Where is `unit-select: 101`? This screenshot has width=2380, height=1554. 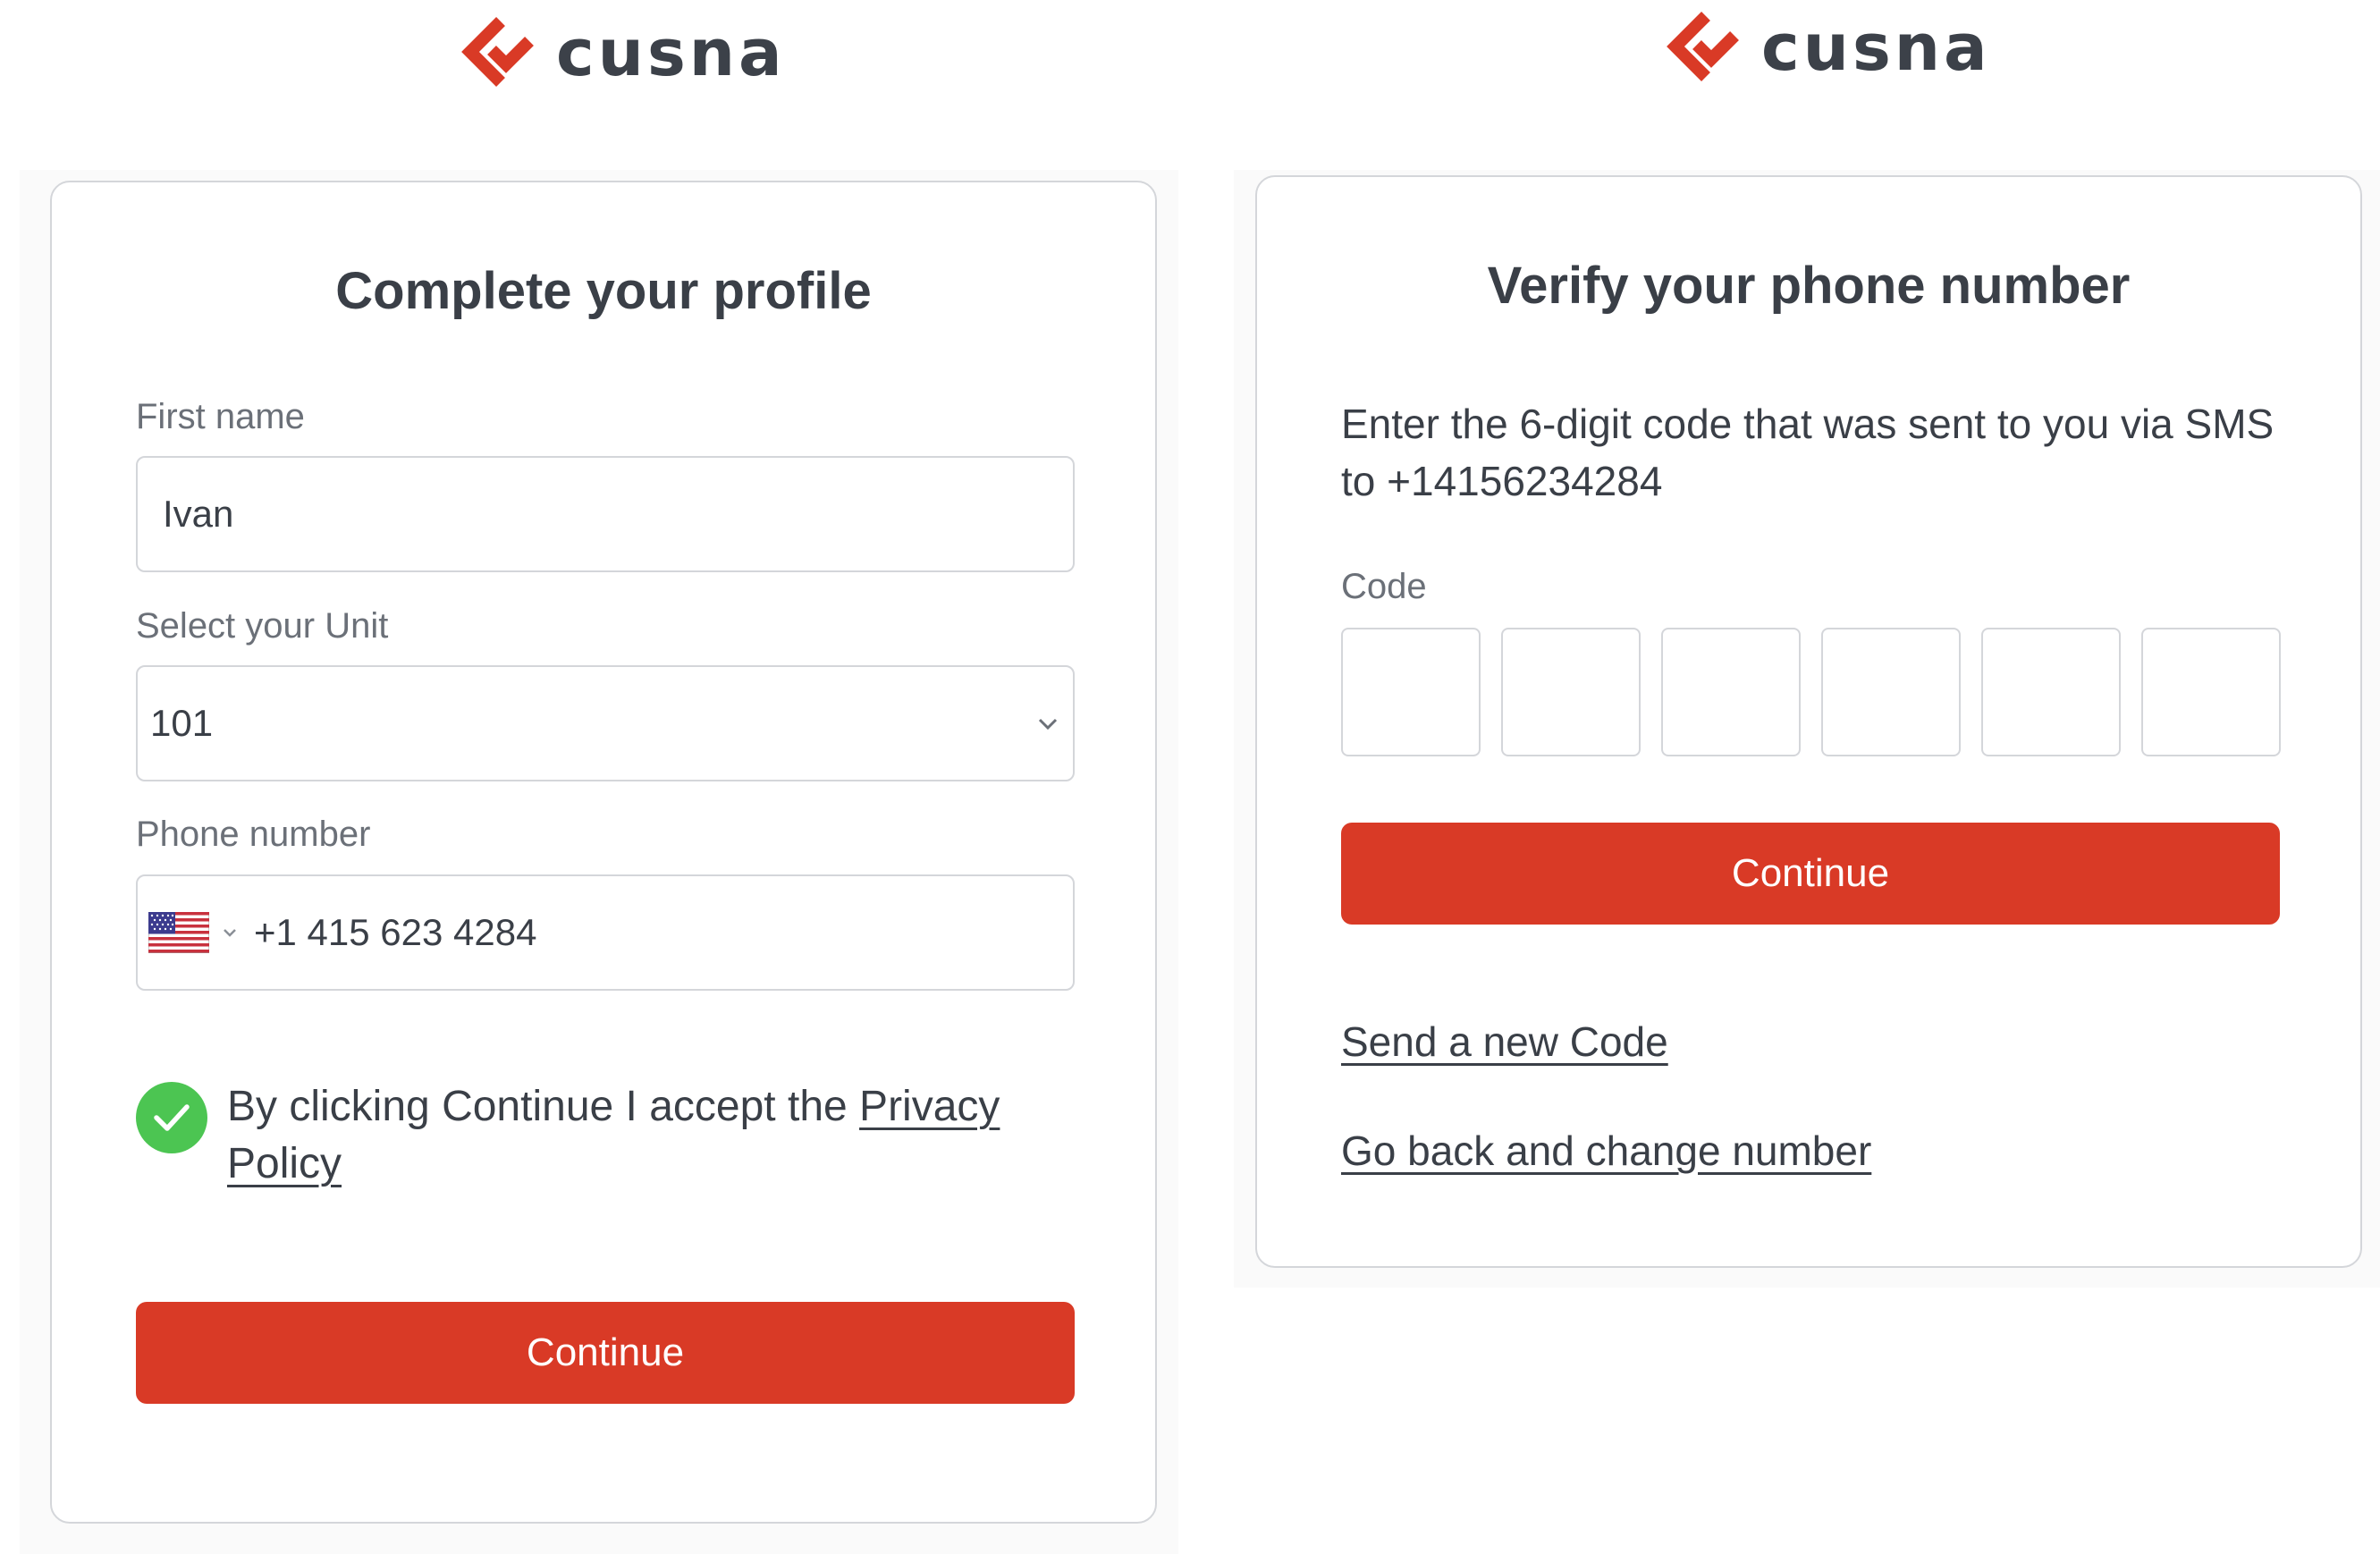
unit-select: 101 is located at coordinates (605, 723).